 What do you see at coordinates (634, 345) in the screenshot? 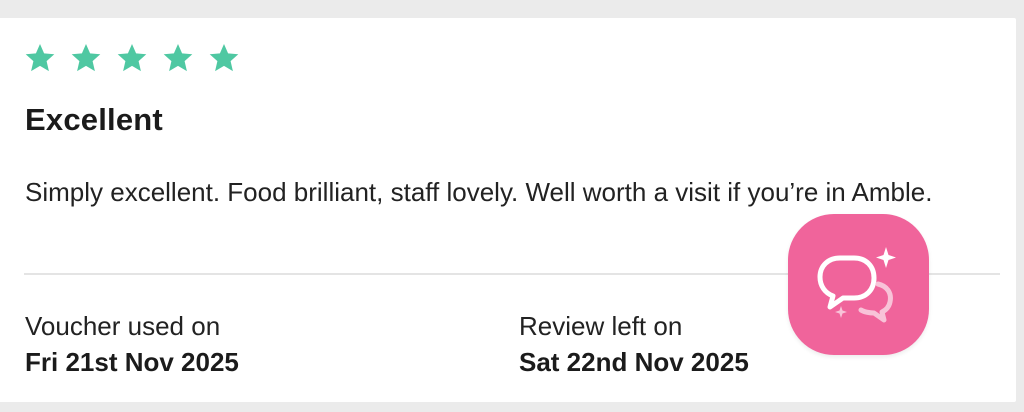
I see `review-left-info: Review left on Sat 22nd Nov 2025` at bounding box center [634, 345].